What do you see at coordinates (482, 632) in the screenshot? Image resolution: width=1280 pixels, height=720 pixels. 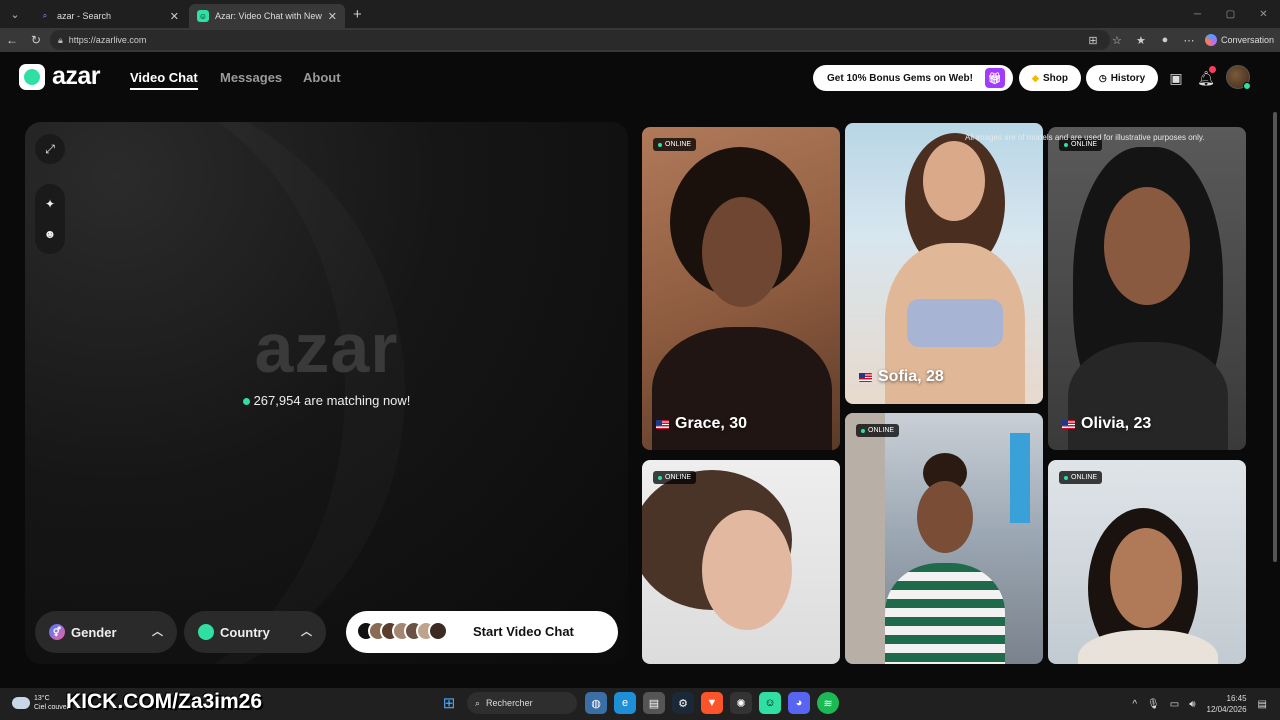 I see `start-video-chat-button: Start Video Chat` at bounding box center [482, 632].